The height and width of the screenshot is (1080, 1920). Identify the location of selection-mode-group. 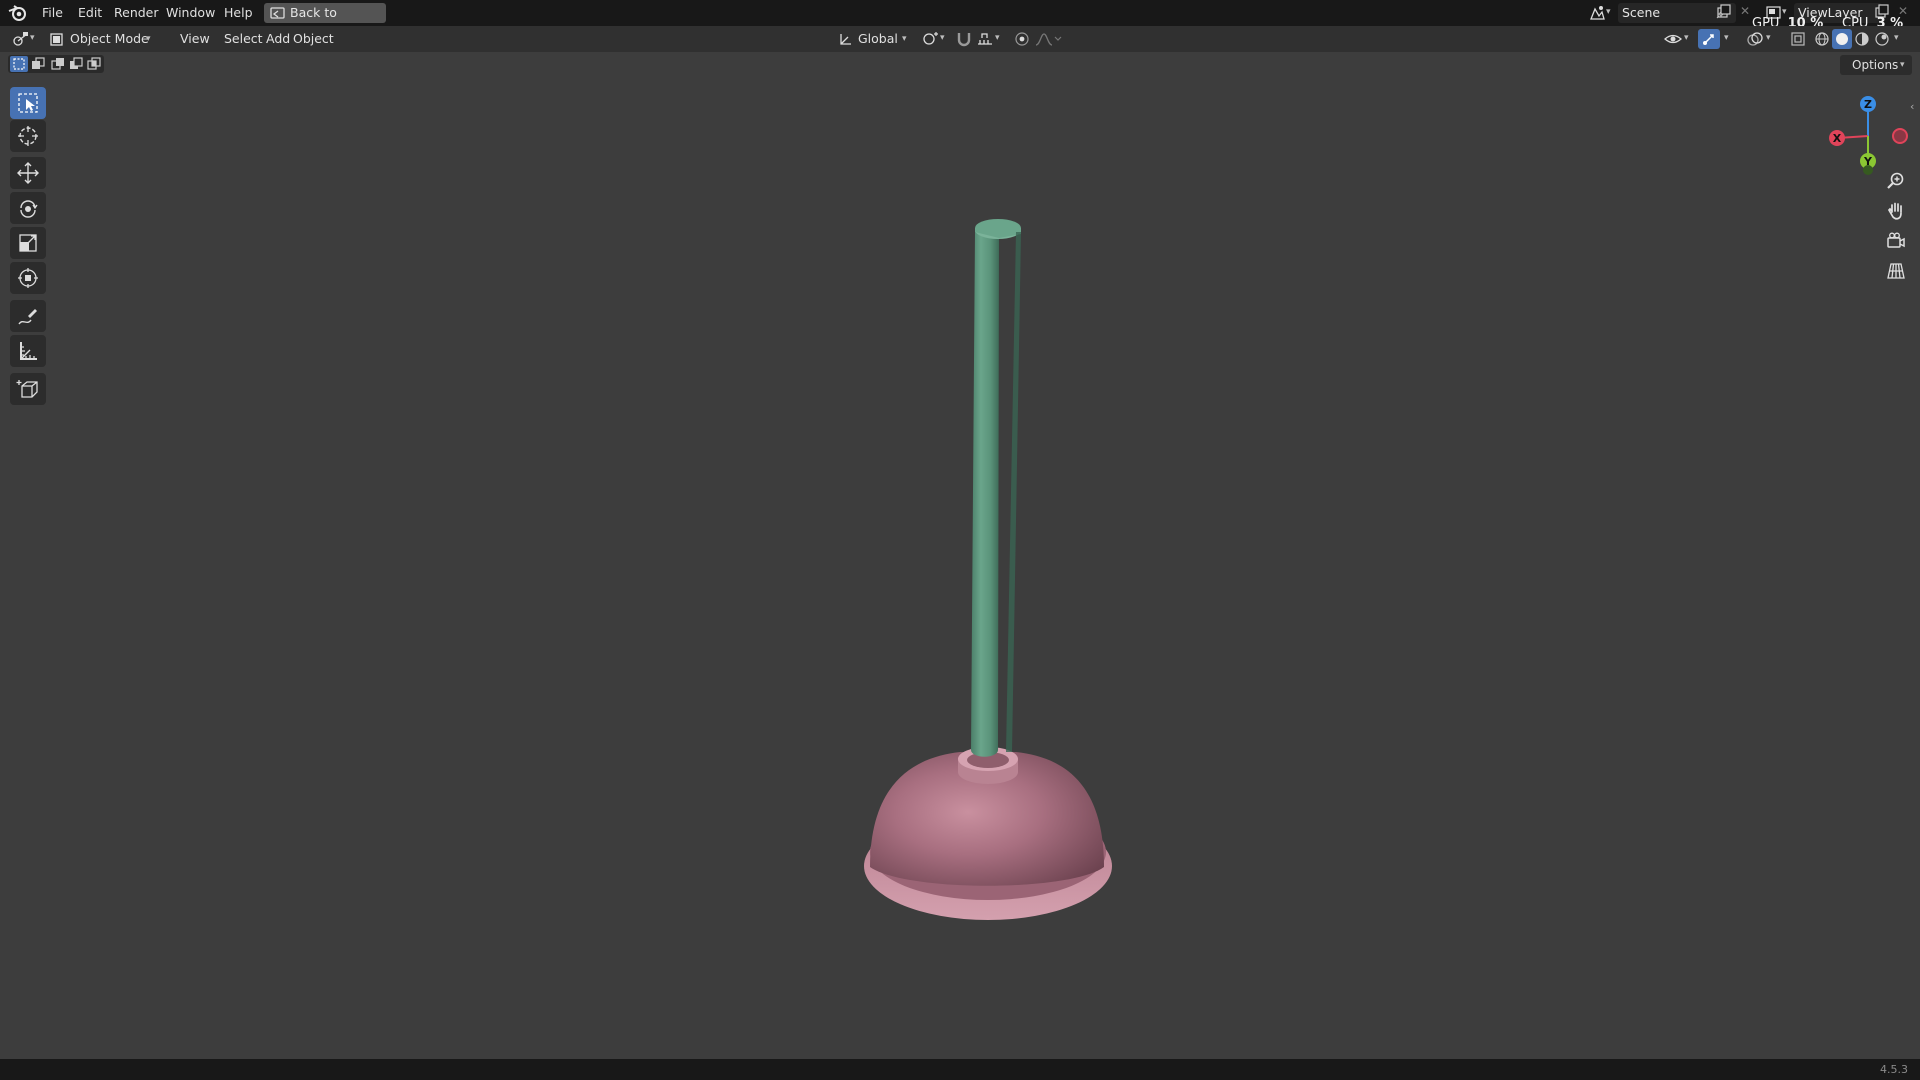
(56, 64).